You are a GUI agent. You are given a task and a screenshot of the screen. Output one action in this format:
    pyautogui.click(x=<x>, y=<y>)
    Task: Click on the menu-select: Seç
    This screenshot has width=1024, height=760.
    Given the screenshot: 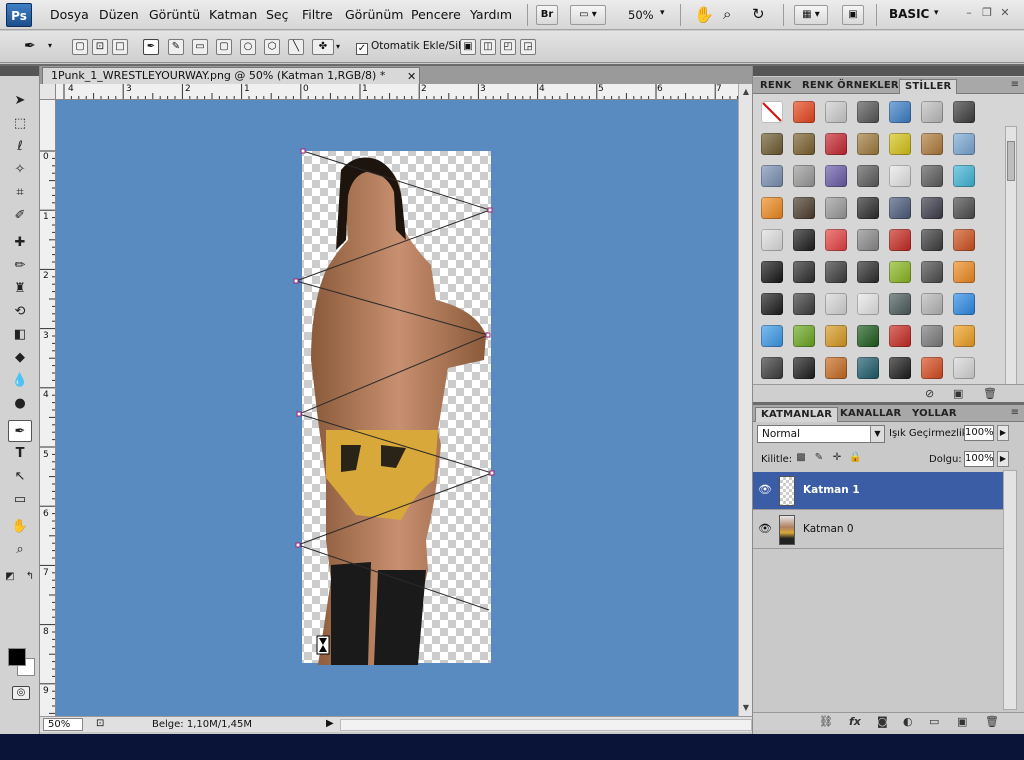 What is the action you would take?
    pyautogui.click(x=277, y=14)
    